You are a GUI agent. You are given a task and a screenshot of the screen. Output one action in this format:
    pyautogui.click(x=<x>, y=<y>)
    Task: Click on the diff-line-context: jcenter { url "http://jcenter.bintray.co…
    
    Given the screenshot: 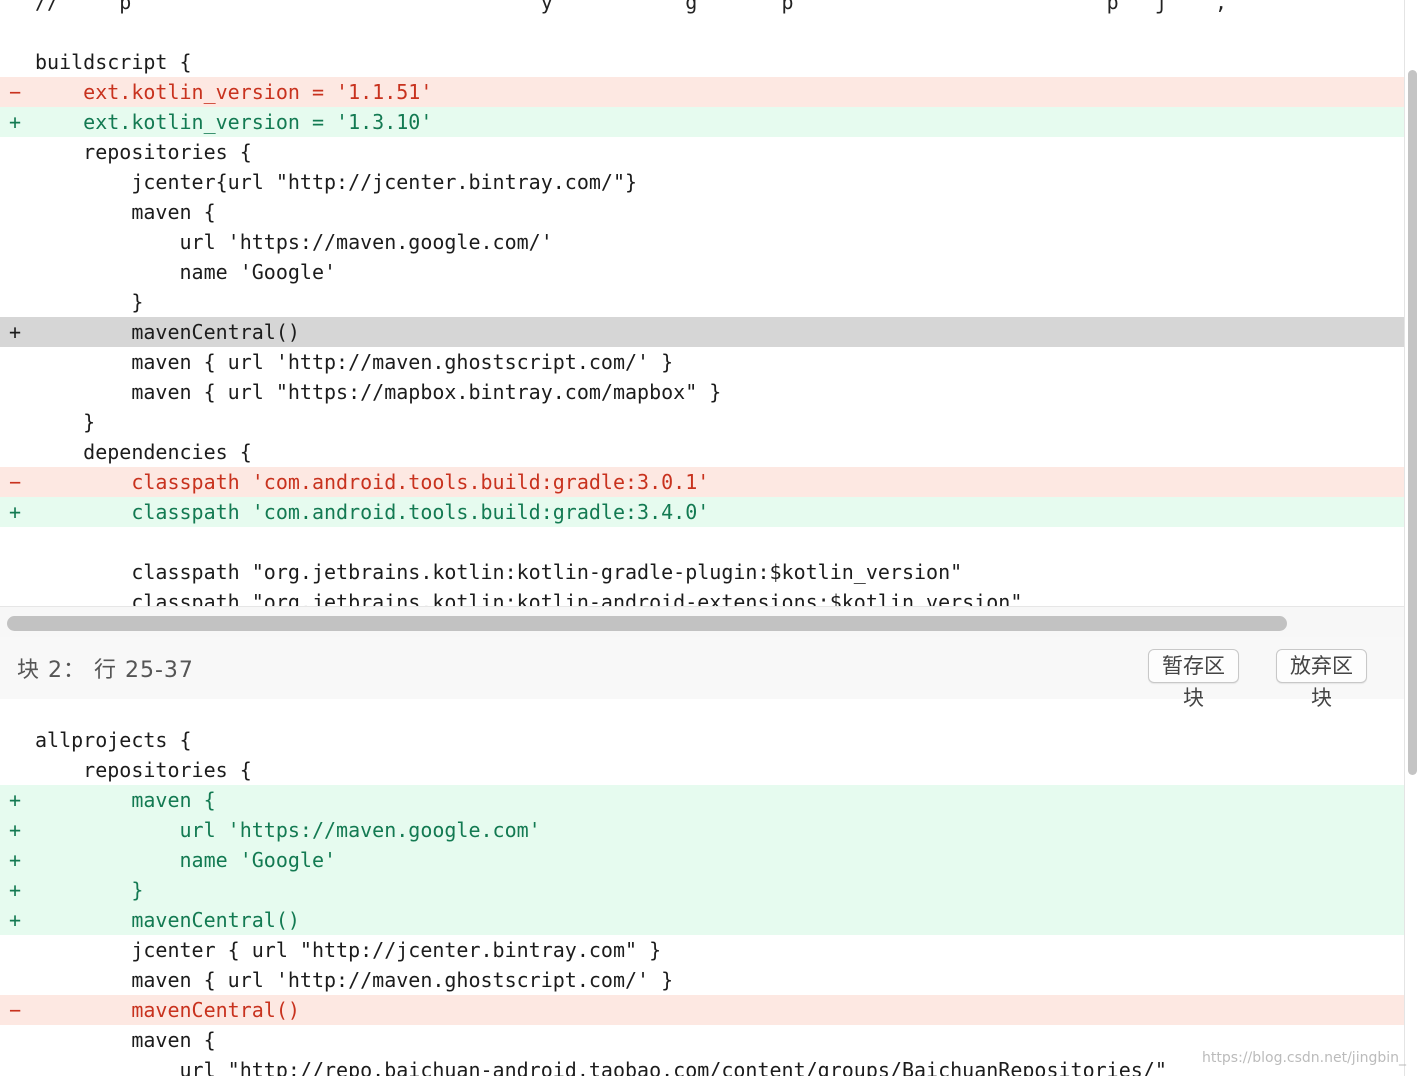 What is the action you would take?
    pyautogui.click(x=702, y=950)
    